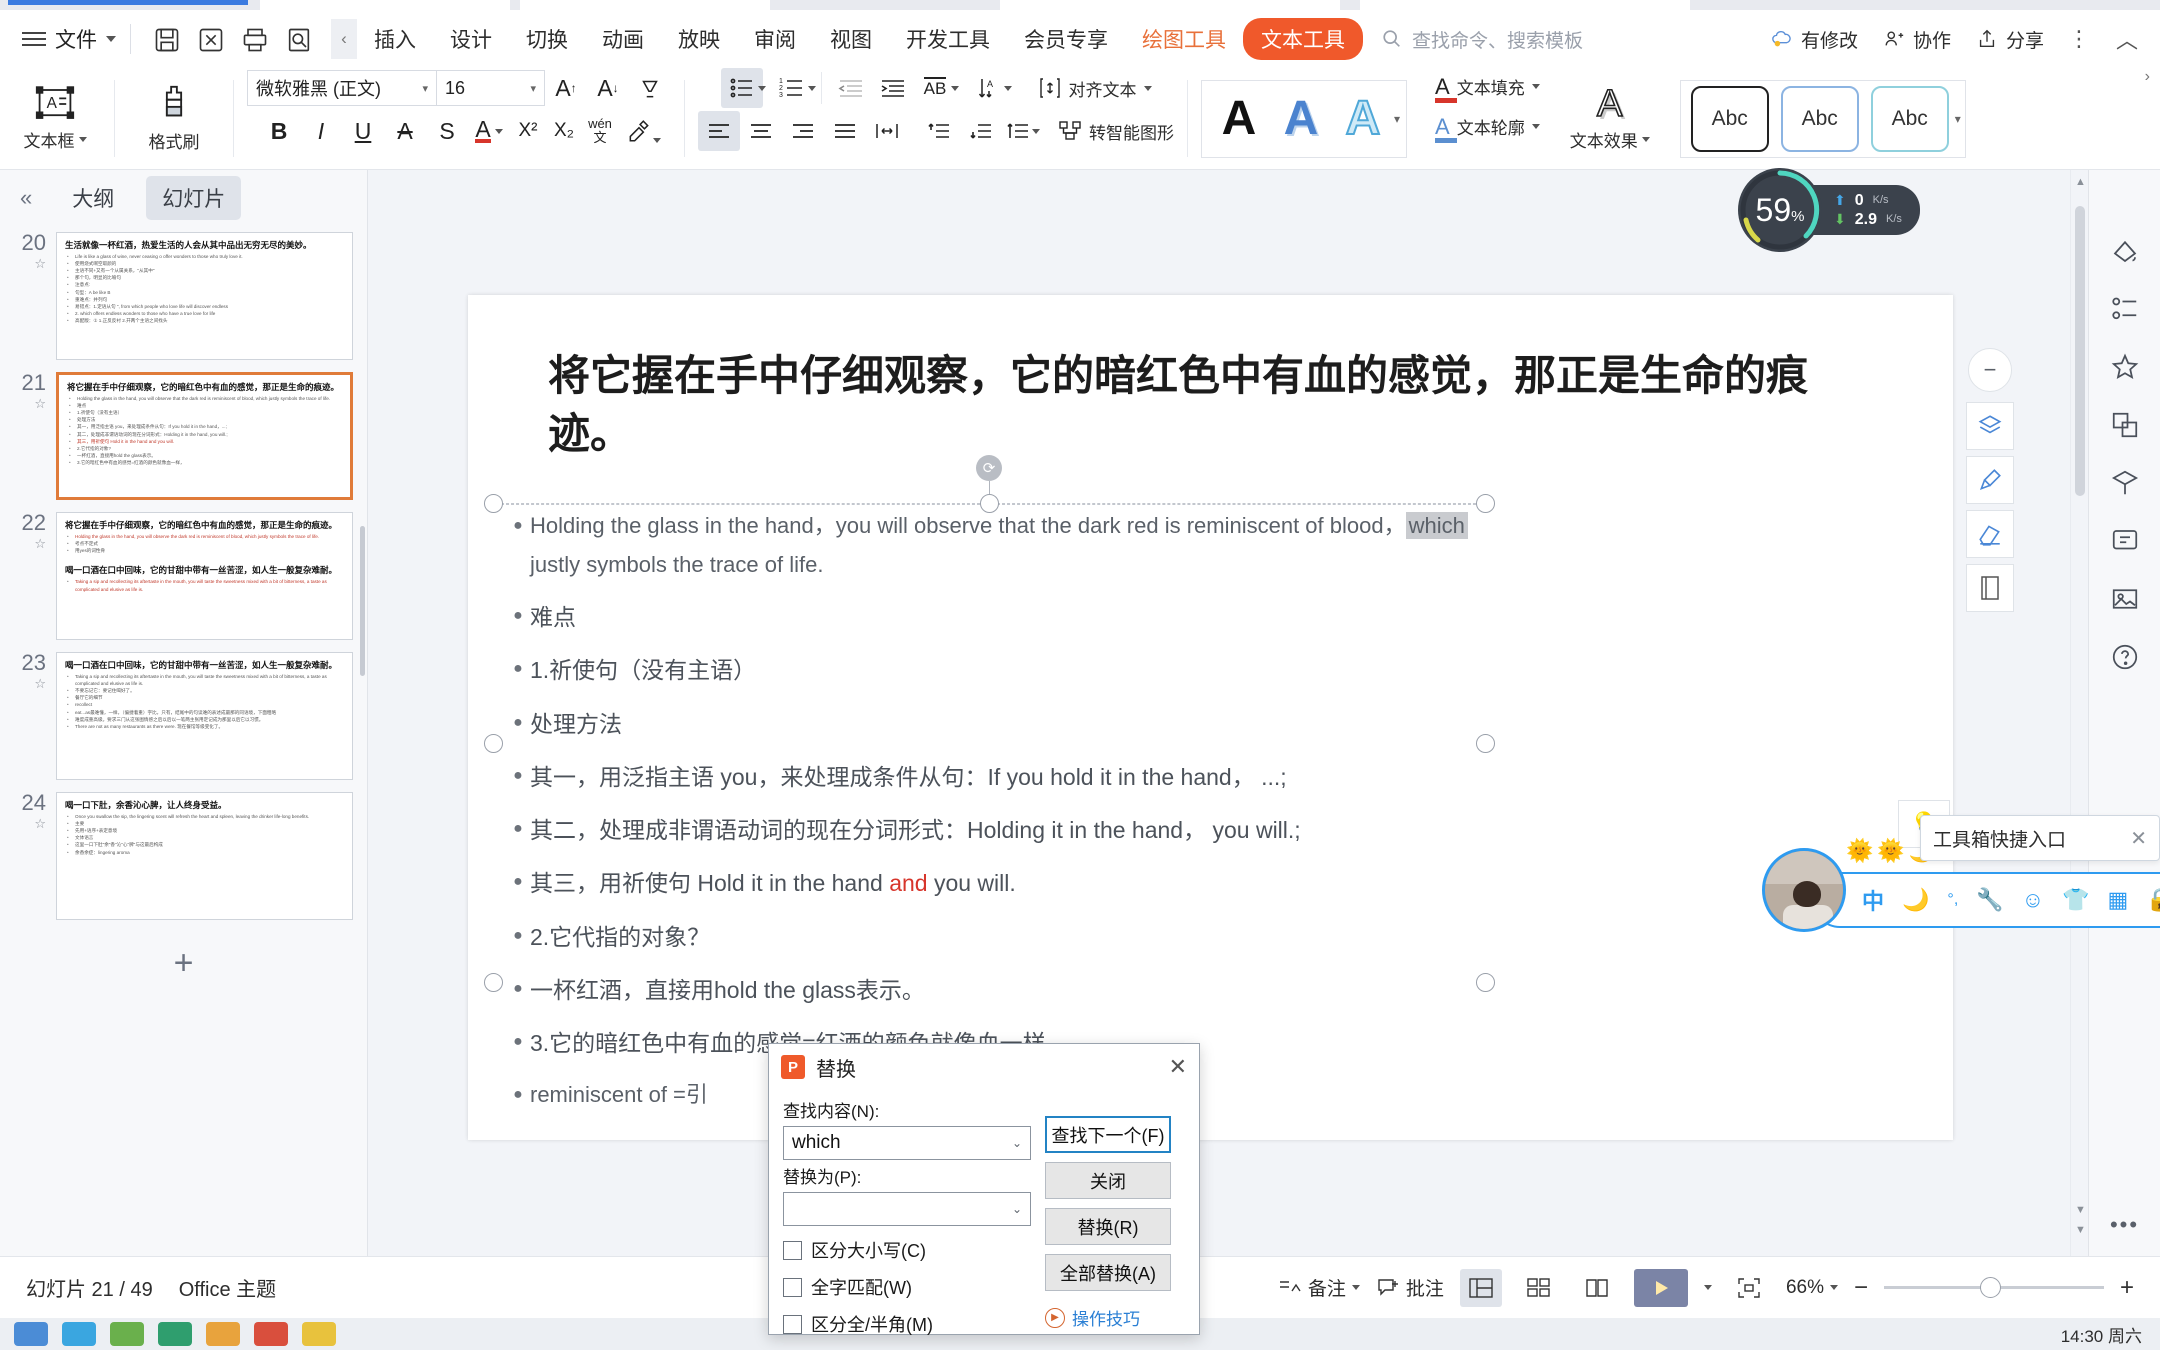  Describe the element at coordinates (2127, 1288) in the screenshot. I see `zoom-in-button: +` at that location.